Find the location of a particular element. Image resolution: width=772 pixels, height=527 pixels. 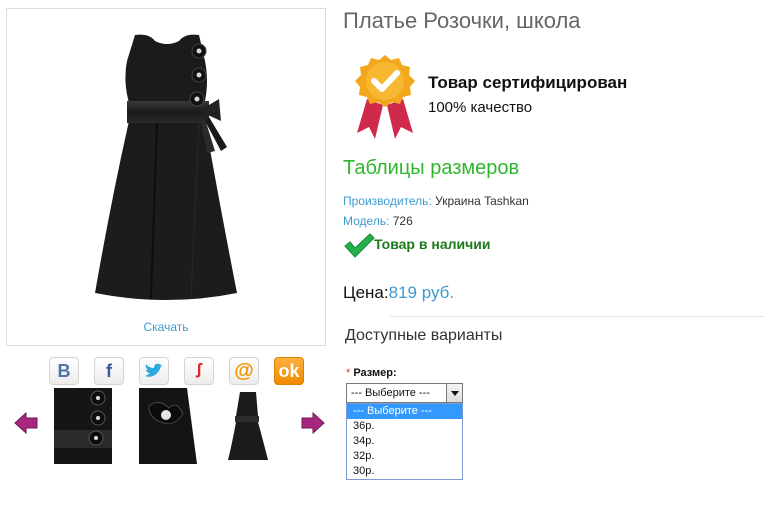

download-link: Скачать is located at coordinates (166, 327).